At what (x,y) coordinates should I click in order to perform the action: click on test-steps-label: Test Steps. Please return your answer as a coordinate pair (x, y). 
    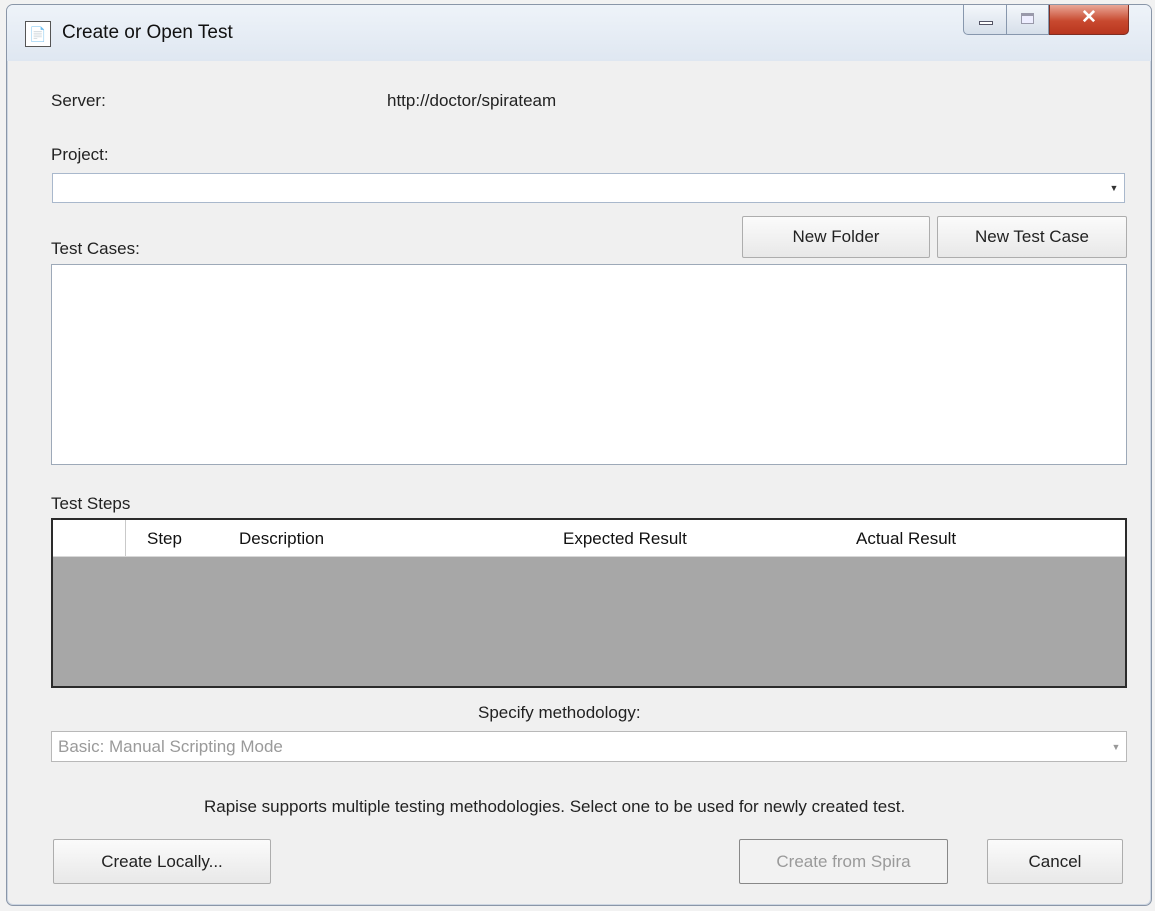
    Looking at the image, I should click on (91, 503).